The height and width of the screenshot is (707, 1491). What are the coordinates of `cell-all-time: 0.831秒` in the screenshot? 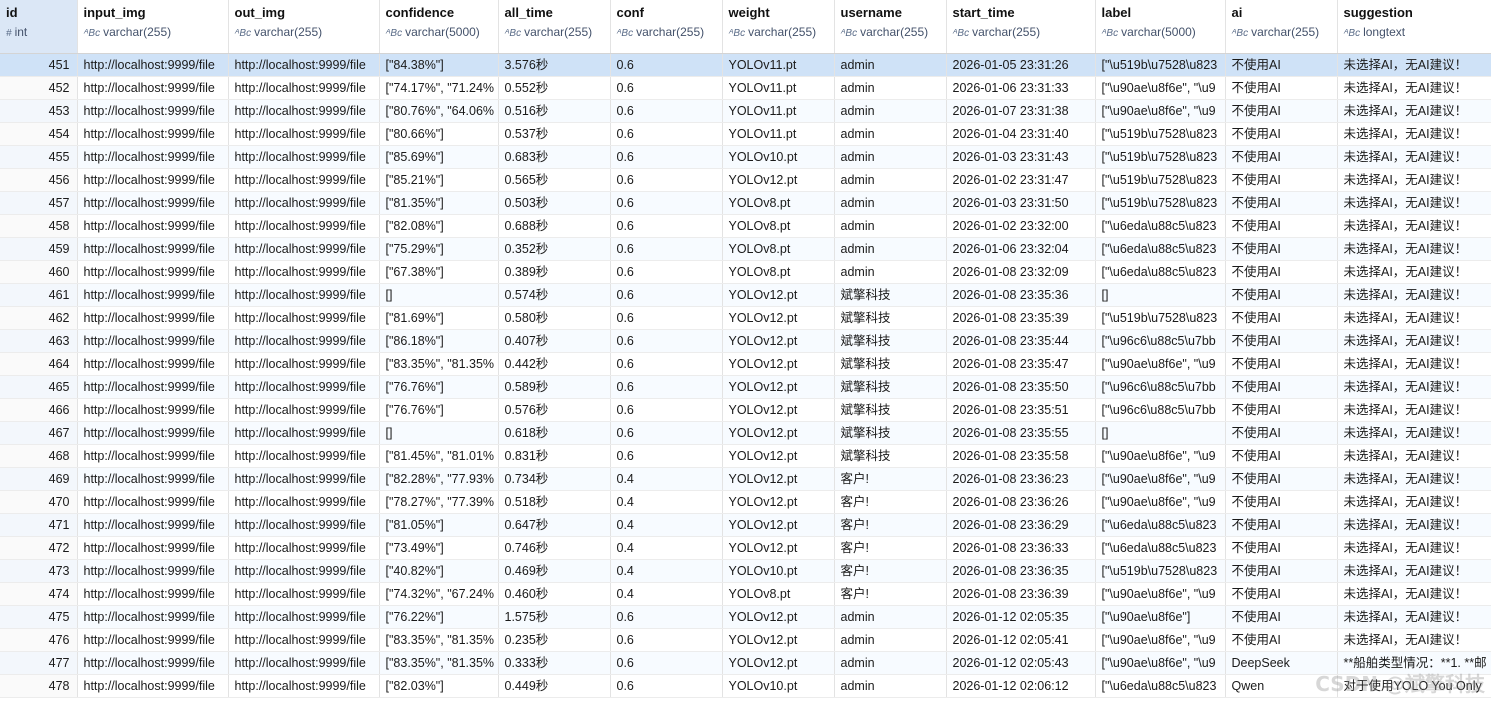 It's located at (554, 456).